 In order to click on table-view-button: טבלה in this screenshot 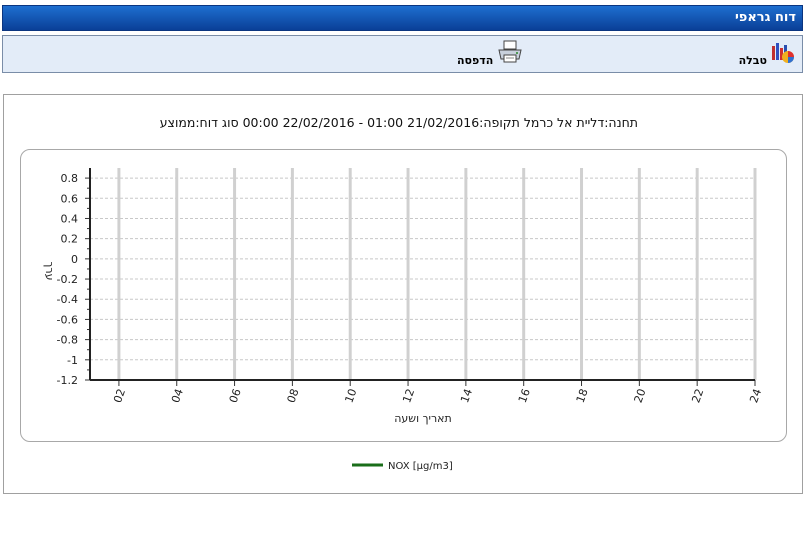, I will do `click(764, 55)`.